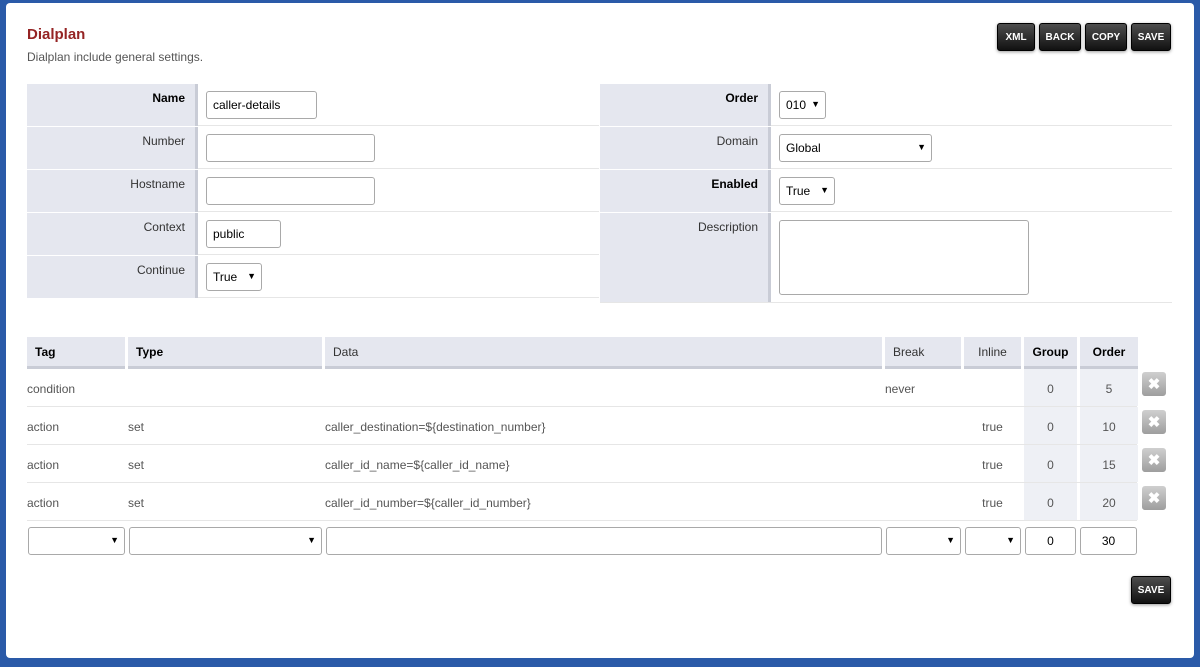 The height and width of the screenshot is (667, 1200). I want to click on new-inline-select: ▼, so click(993, 541).